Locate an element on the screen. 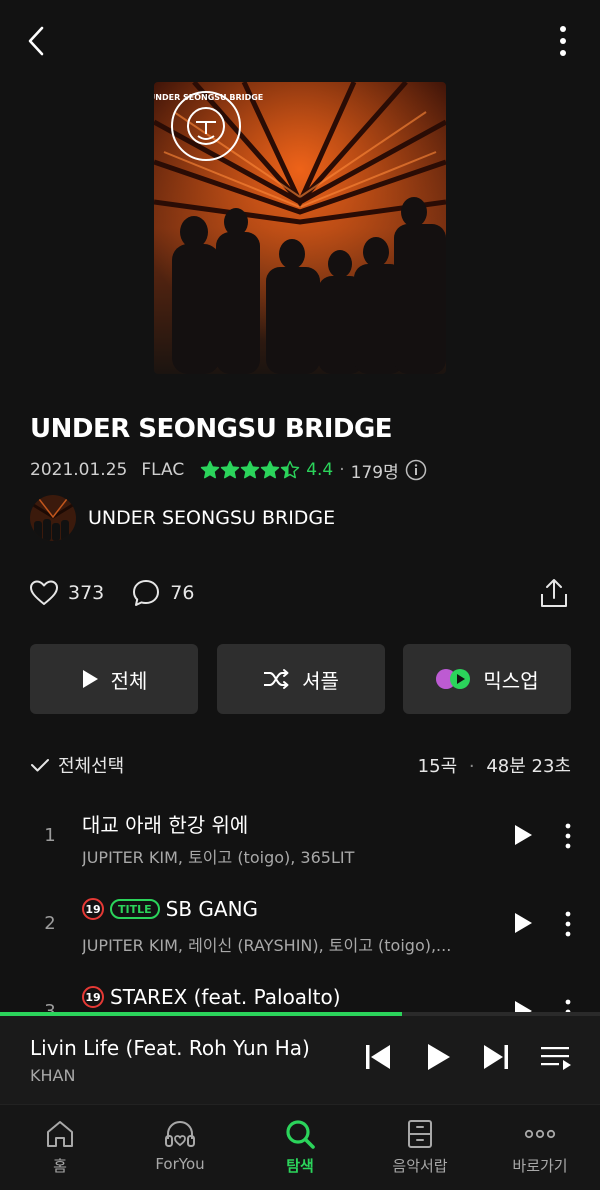 Image resolution: width=600 pixels, height=1190 pixels. album-meta: 2021.01.25 FLAC 4.4 · 179명 is located at coordinates (228, 470).